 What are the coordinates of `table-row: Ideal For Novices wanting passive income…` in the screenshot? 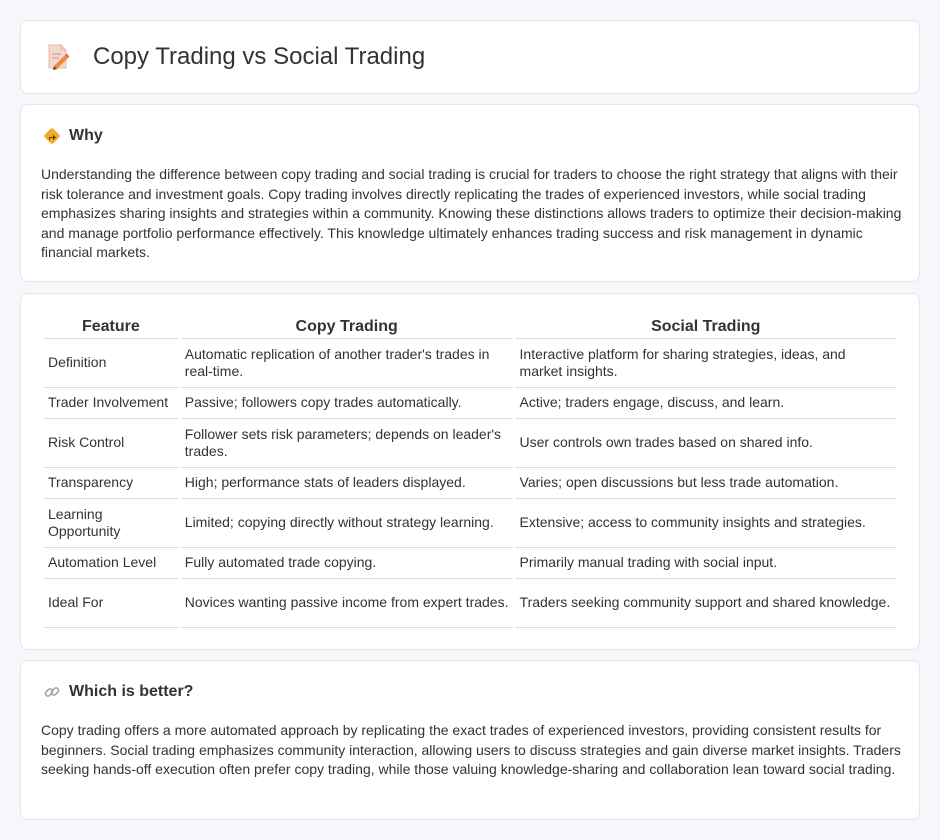 It's located at (470, 603).